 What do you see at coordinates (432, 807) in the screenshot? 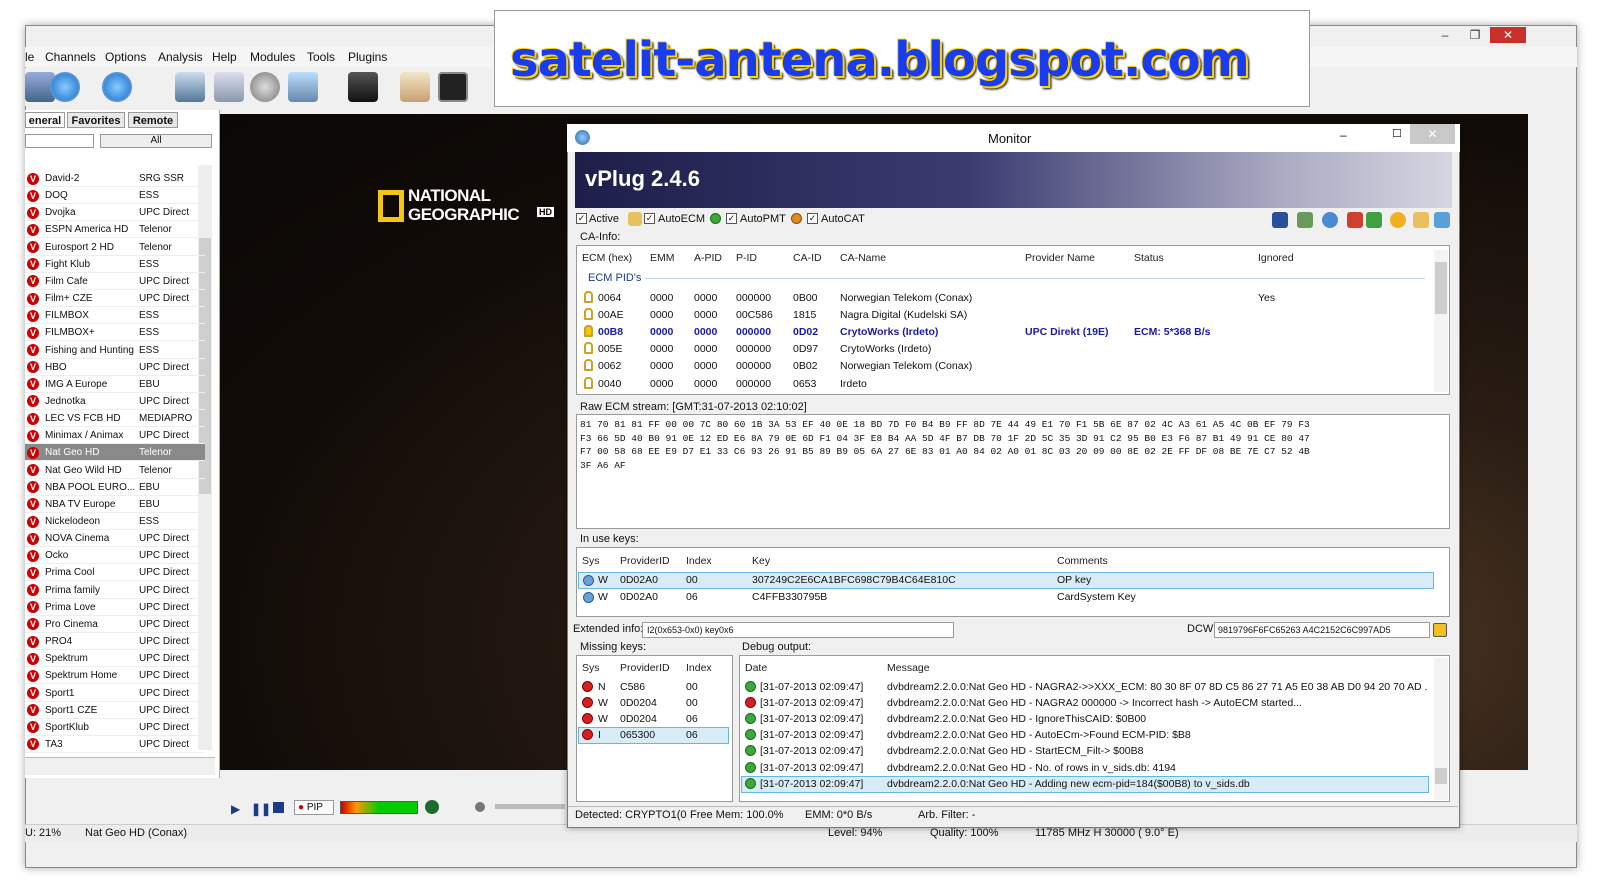
I see `globe-icon` at bounding box center [432, 807].